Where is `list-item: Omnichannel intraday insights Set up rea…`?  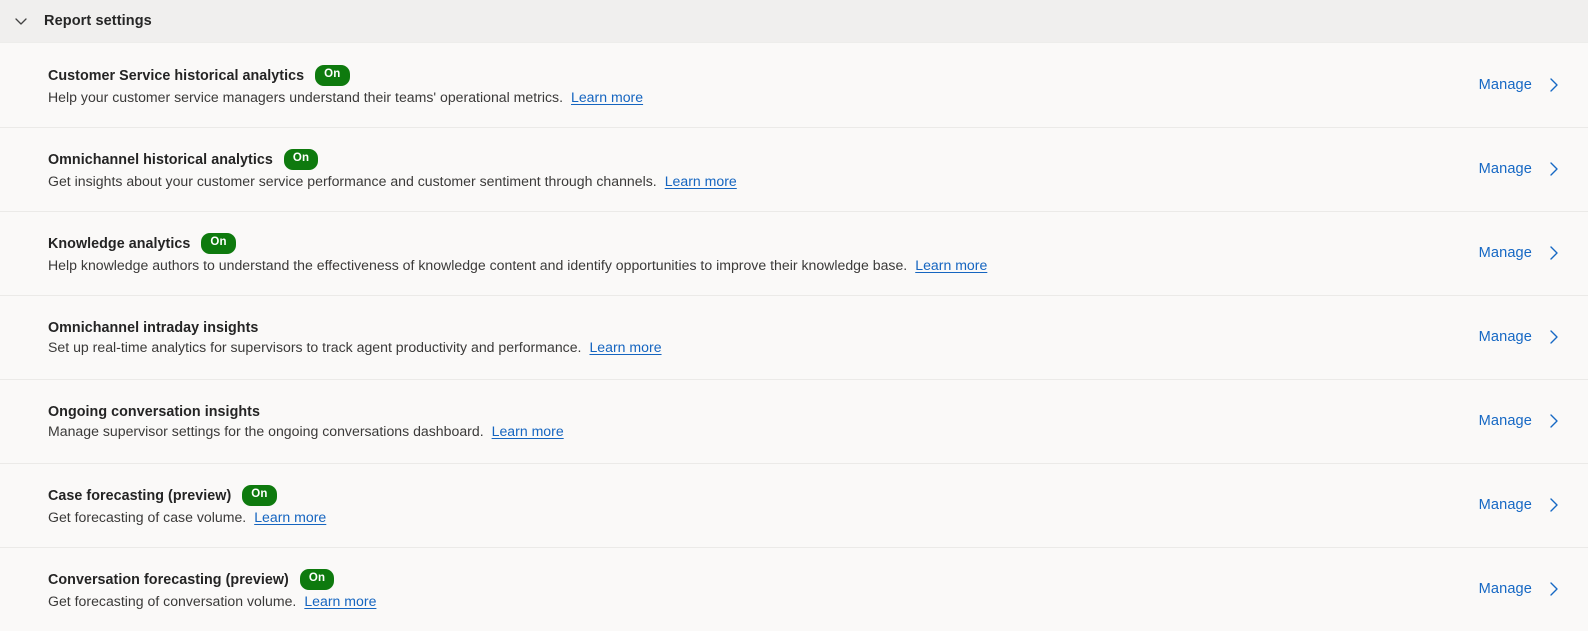 list-item: Omnichannel intraday insights Set up rea… is located at coordinates (794, 337).